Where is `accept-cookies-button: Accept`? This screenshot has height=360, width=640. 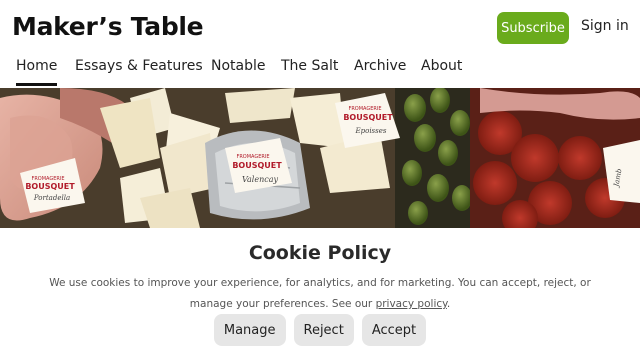 accept-cookies-button: Accept is located at coordinates (394, 330).